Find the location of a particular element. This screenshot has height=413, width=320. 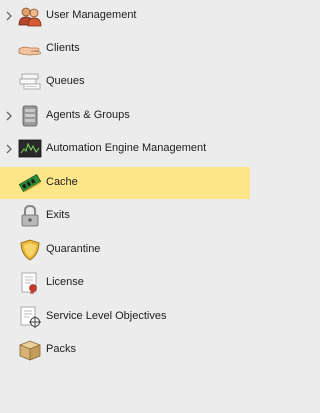

nav-item-label: Automation Engine Management is located at coordinates (126, 148).